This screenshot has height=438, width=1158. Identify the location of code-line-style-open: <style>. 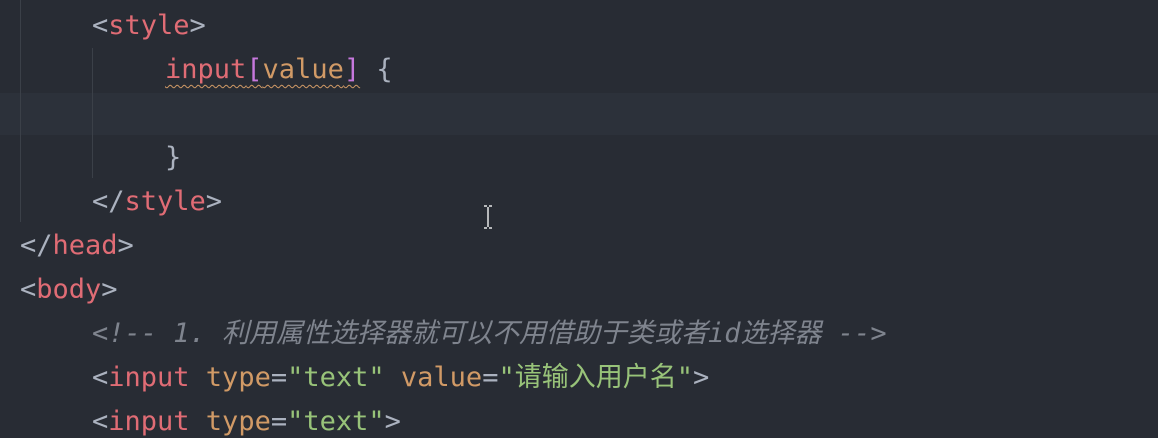
(149, 26).